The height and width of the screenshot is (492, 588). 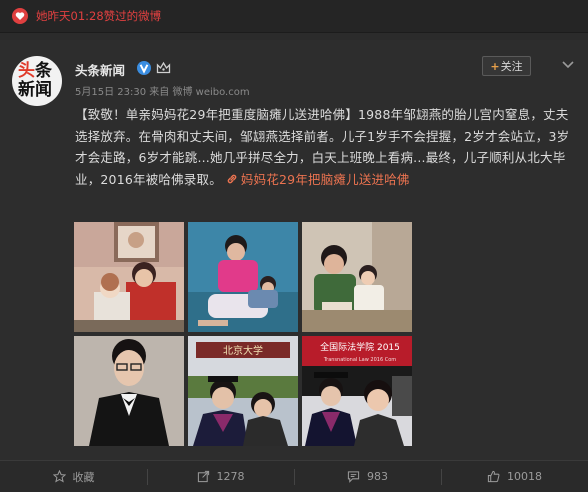 I want to click on gate-sign-text: 北京大学, so click(x=243, y=350).